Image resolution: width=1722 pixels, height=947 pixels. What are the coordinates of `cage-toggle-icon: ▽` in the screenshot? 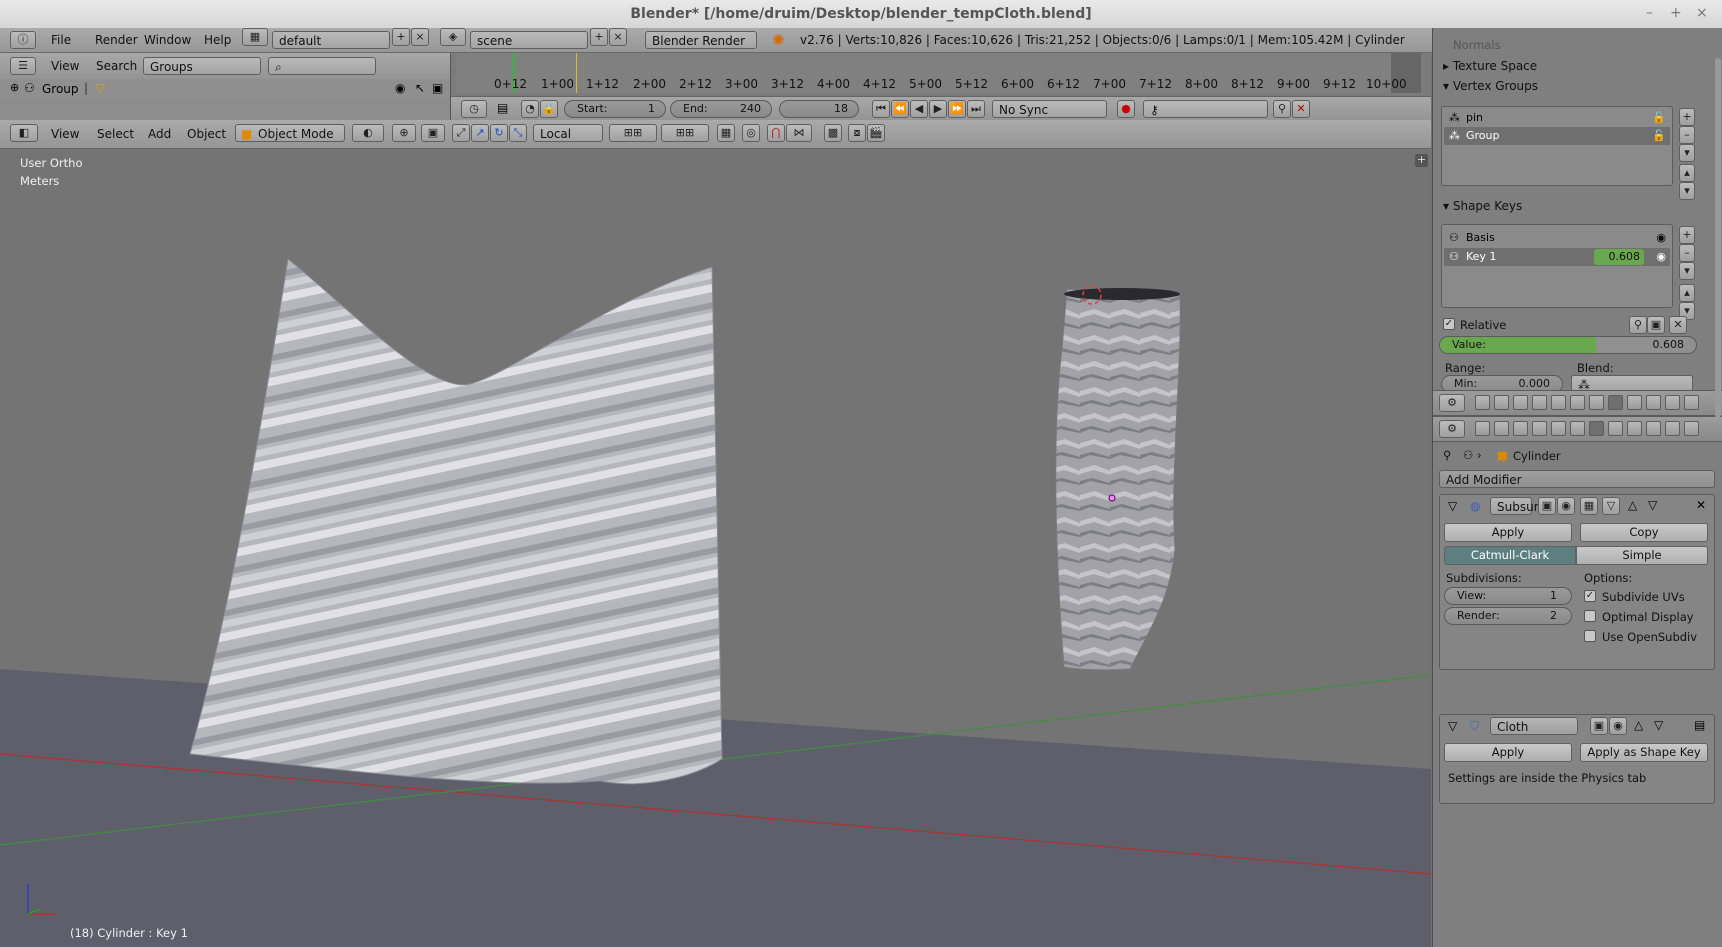 It's located at (1611, 506).